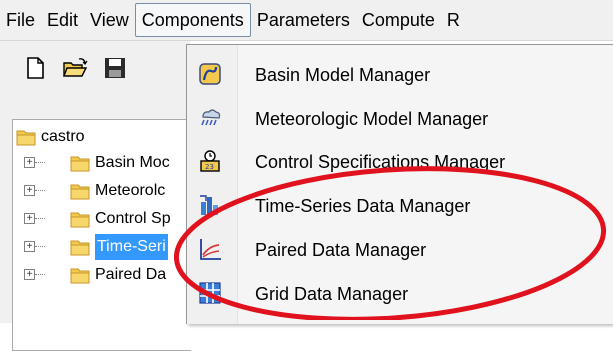  What do you see at coordinates (332, 294) in the screenshot?
I see `menu-item-label: Grid Data Manager` at bounding box center [332, 294].